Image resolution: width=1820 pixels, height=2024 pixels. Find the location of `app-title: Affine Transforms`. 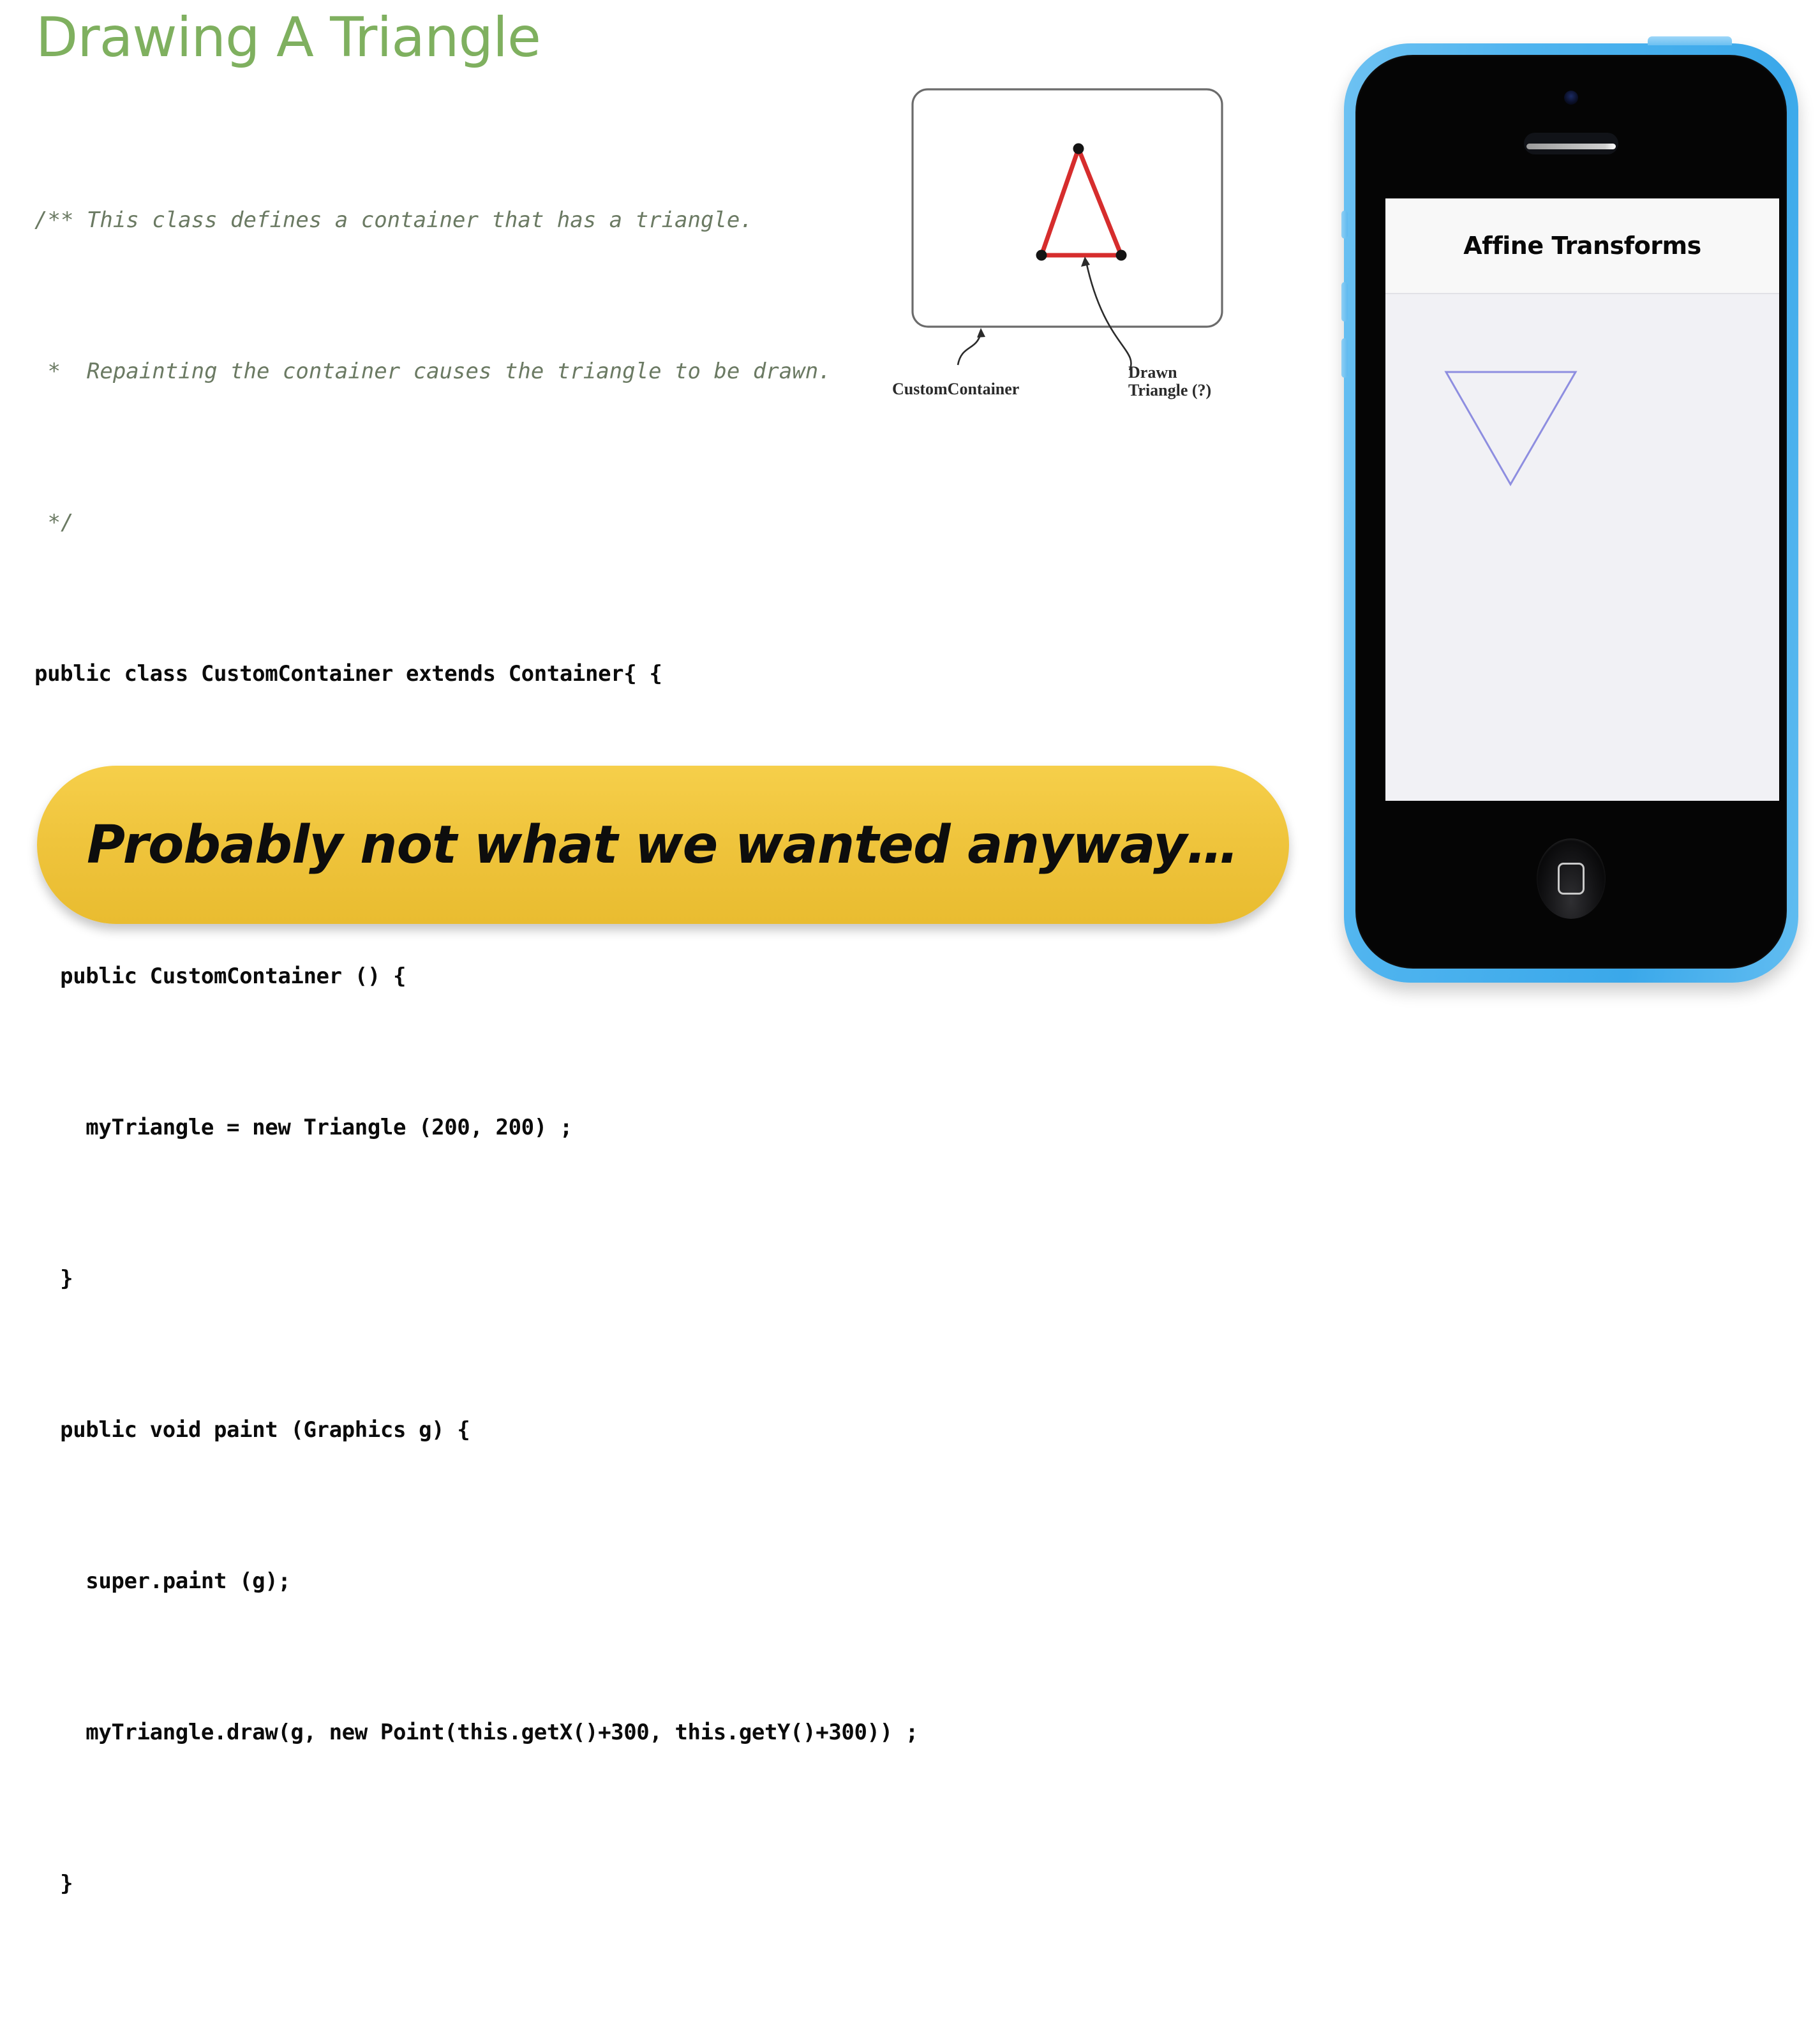

app-title: Affine Transforms is located at coordinates (1582, 246).